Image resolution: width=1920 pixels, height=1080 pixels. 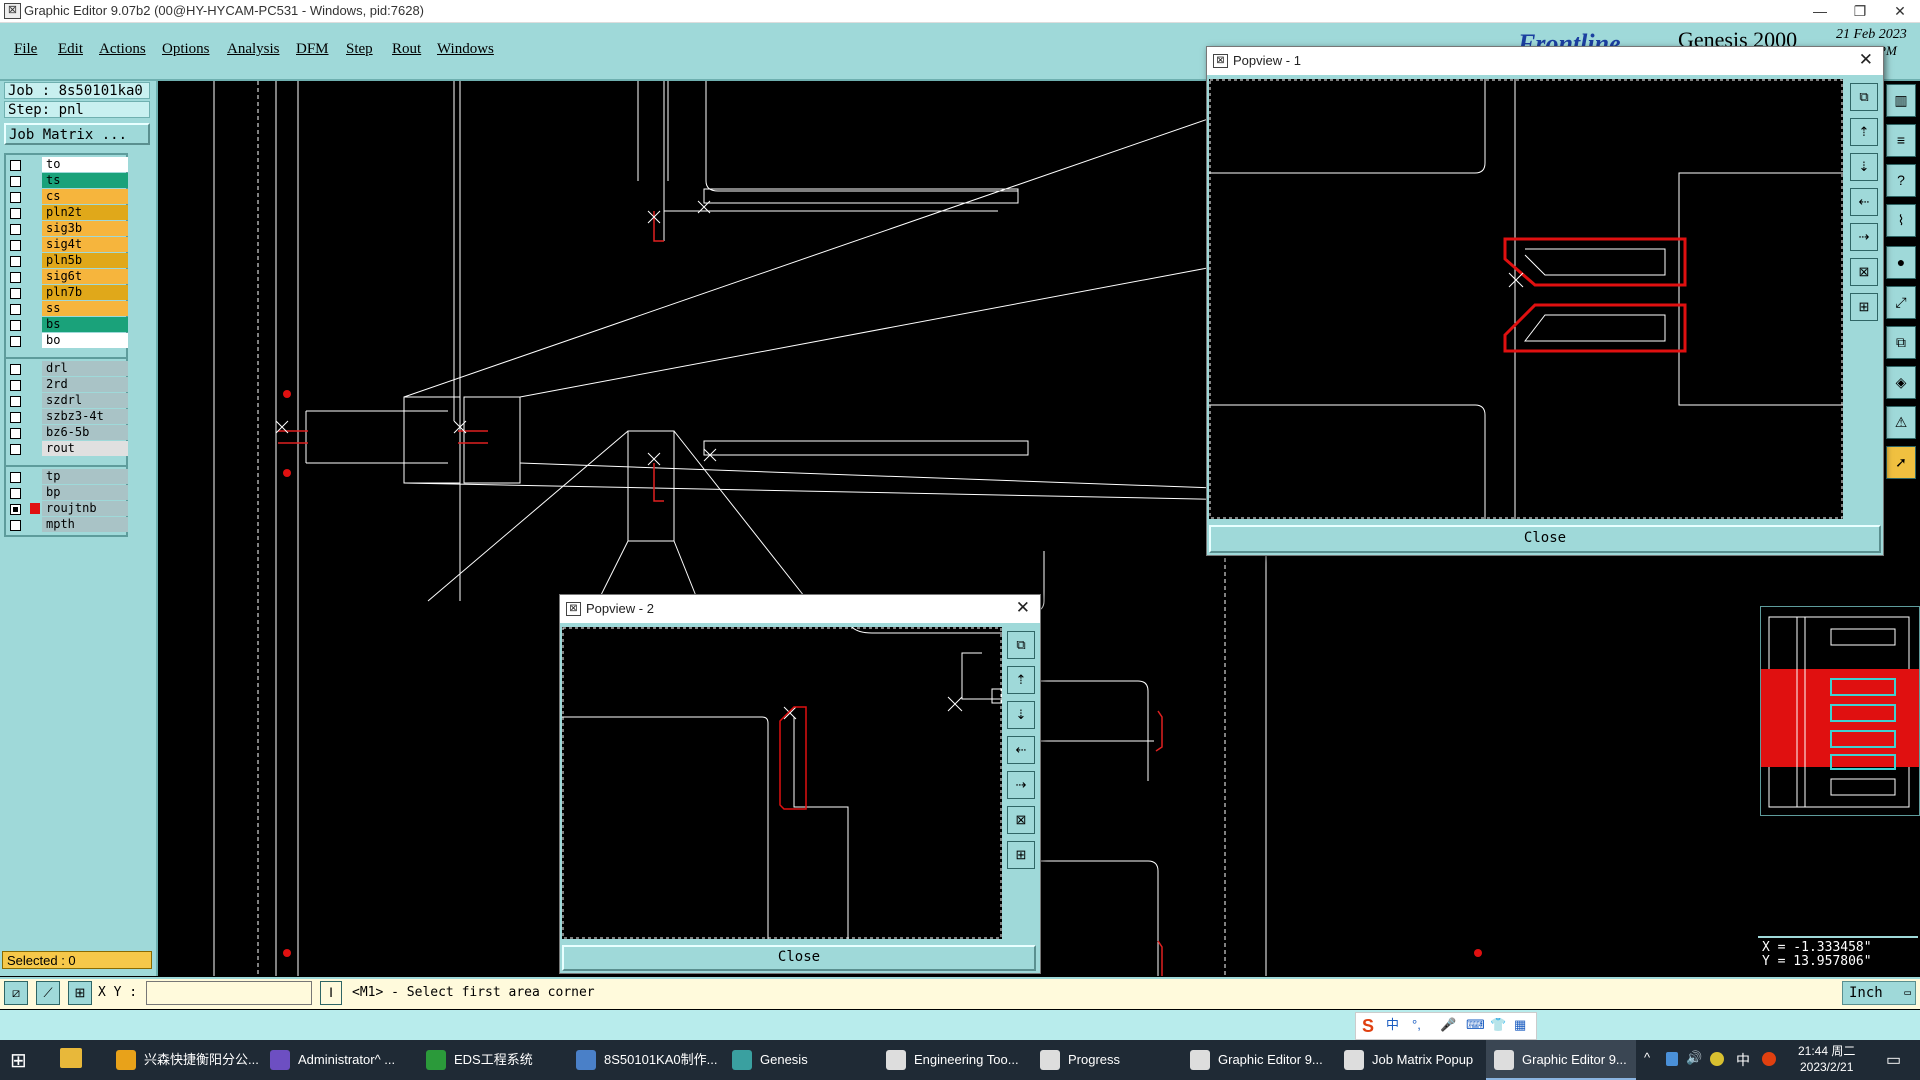 What do you see at coordinates (85, 180) in the screenshot?
I see `layer-name: ts` at bounding box center [85, 180].